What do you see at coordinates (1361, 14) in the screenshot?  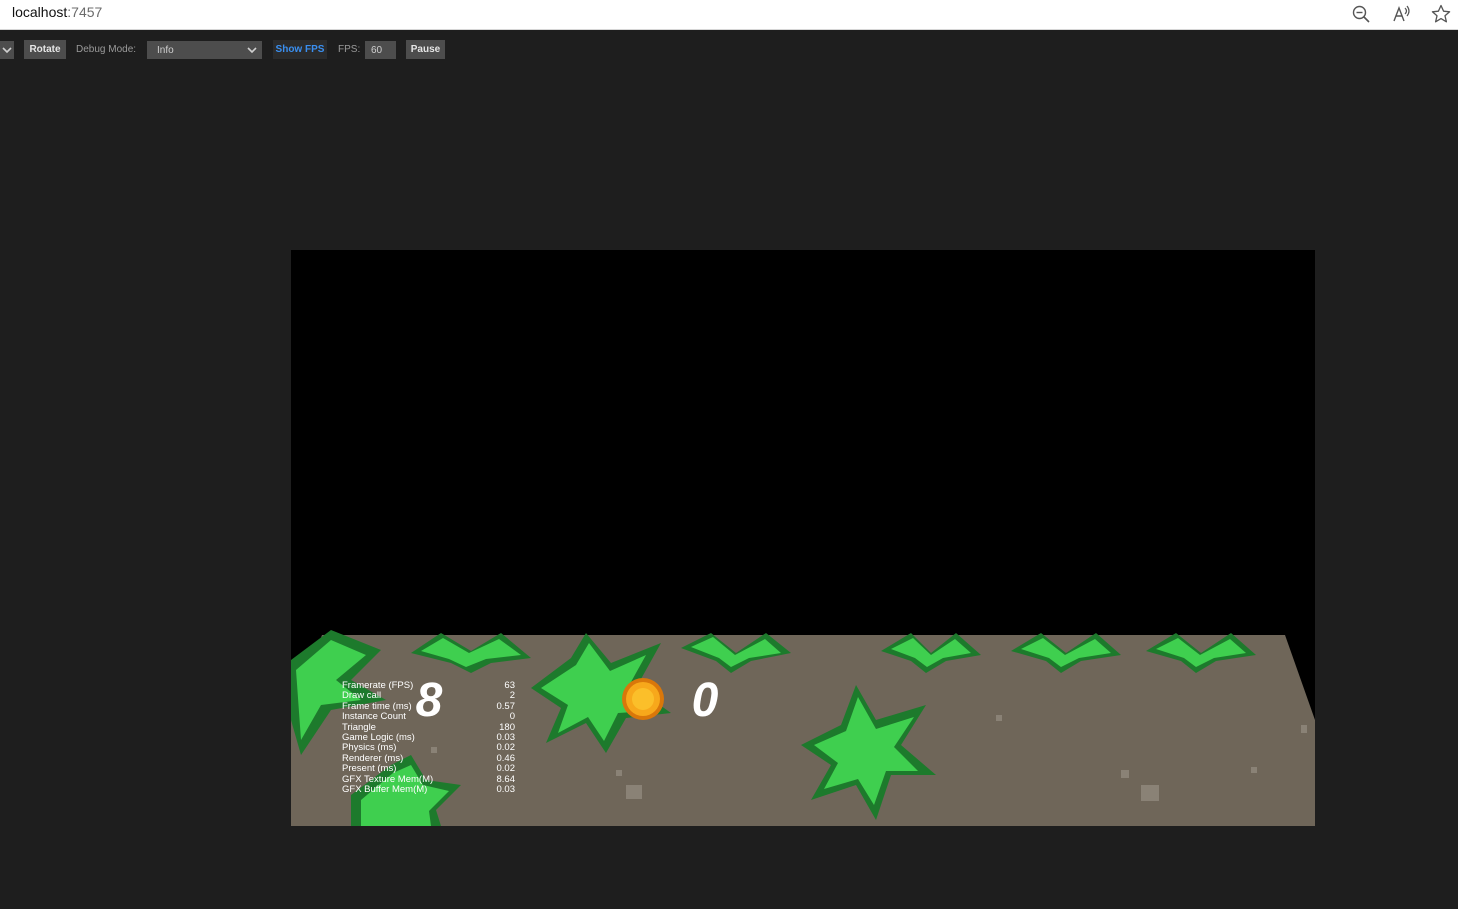 I see `zoom-out-icon` at bounding box center [1361, 14].